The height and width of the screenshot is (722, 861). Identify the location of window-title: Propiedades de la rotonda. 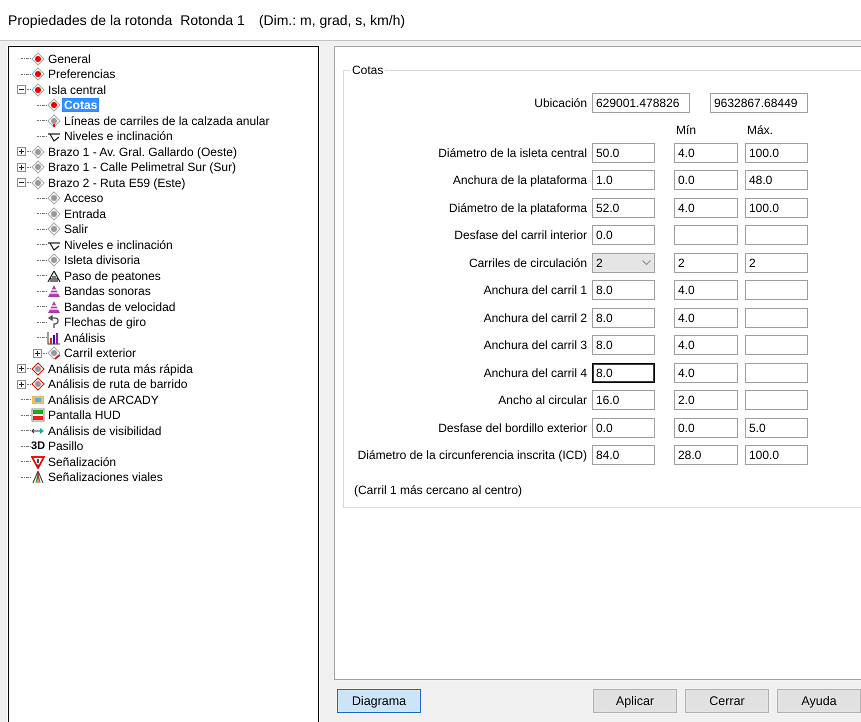
(90, 20).